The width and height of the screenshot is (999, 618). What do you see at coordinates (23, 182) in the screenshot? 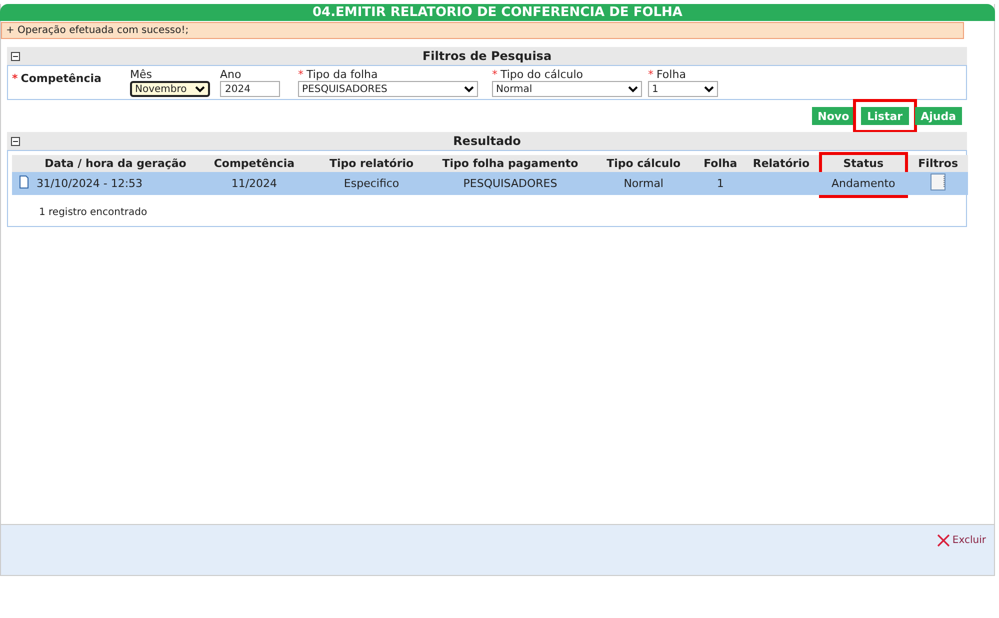
I see `document-icon` at bounding box center [23, 182].